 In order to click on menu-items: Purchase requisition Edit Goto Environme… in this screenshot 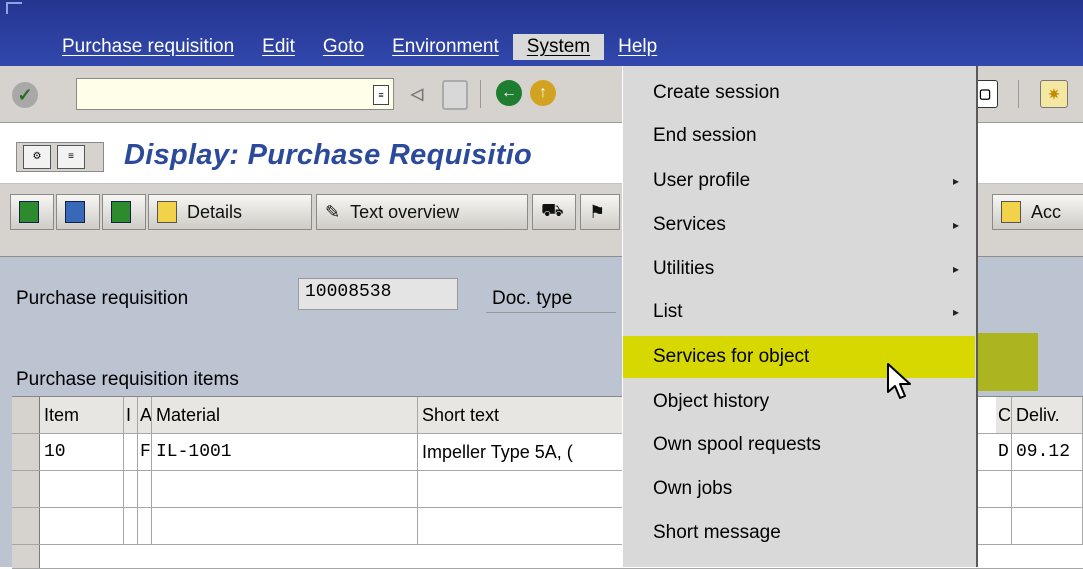, I will do `click(359, 47)`.